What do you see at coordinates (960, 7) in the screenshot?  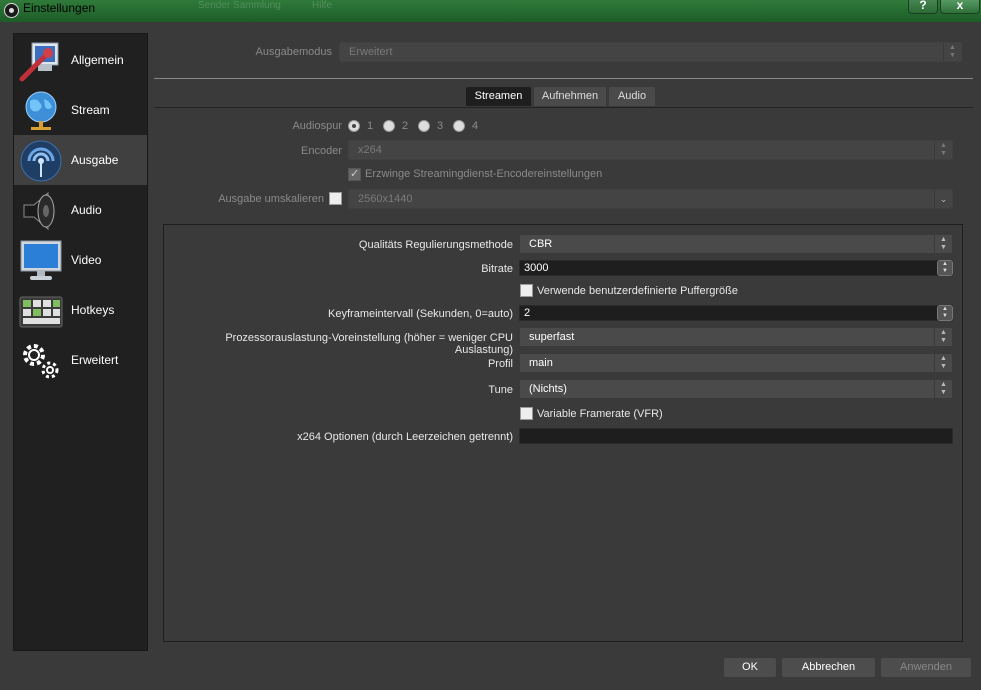 I see `close-button: x` at bounding box center [960, 7].